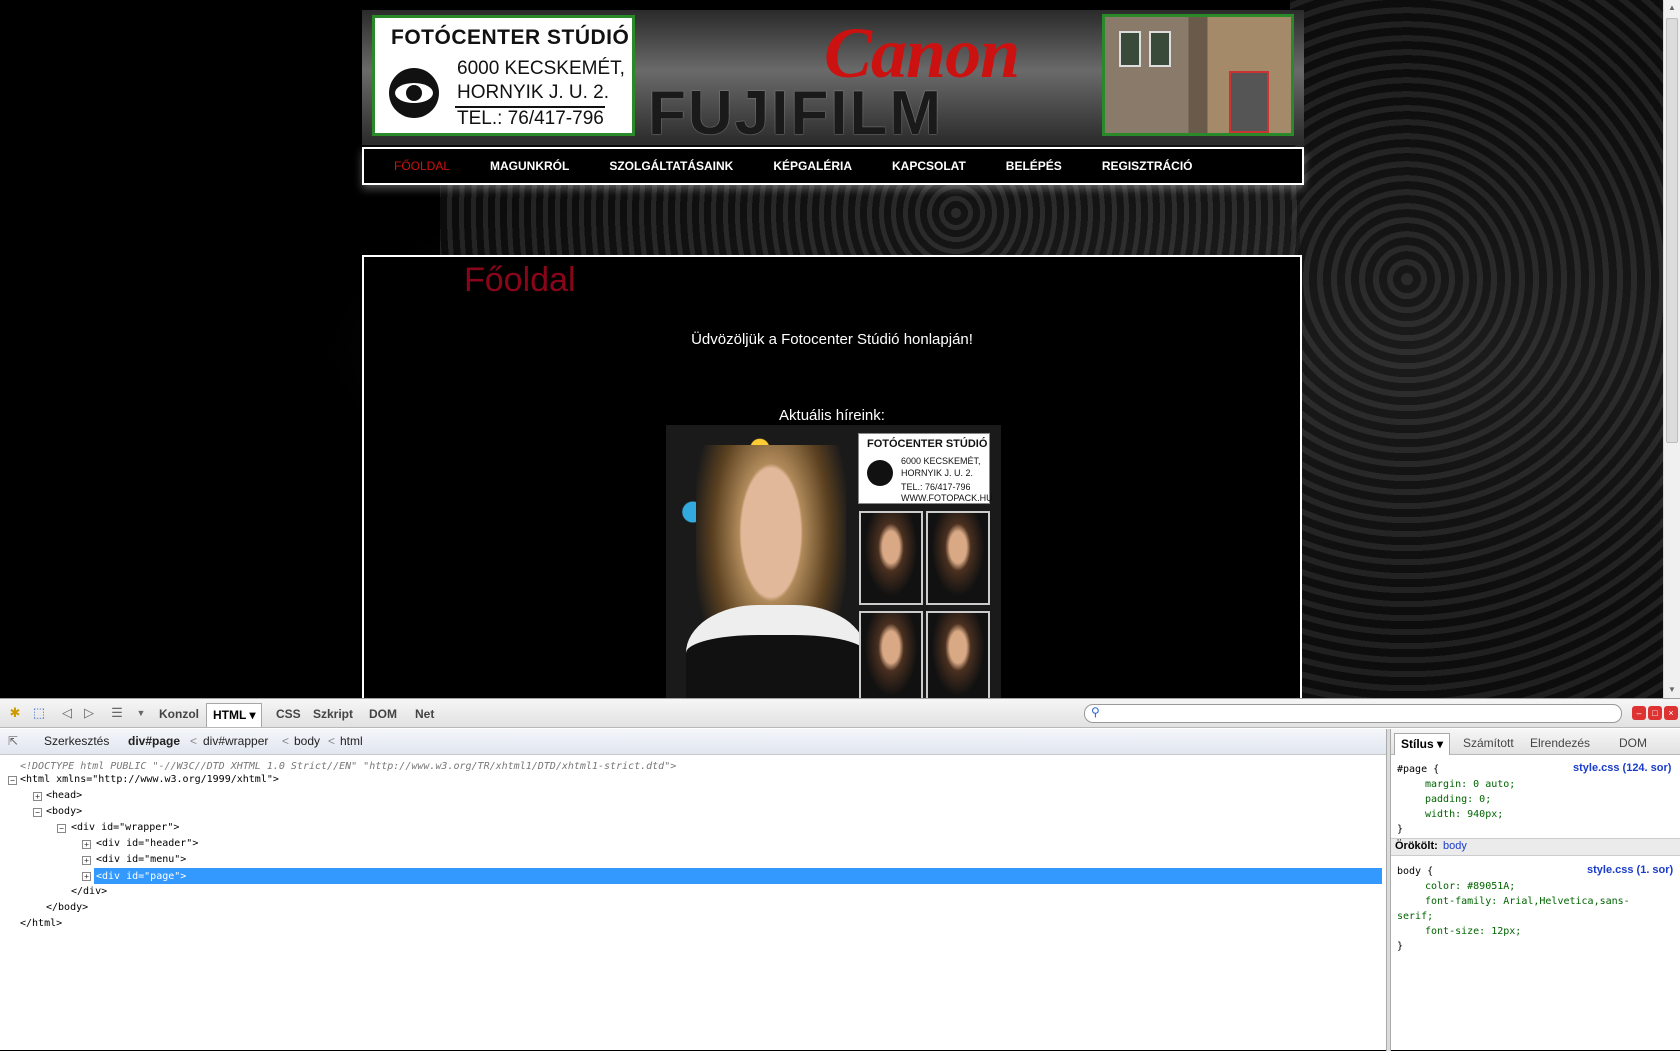 The height and width of the screenshot is (1051, 1680). Describe the element at coordinates (179, 715) in the screenshot. I see `tab-konzol: Konzol` at that location.